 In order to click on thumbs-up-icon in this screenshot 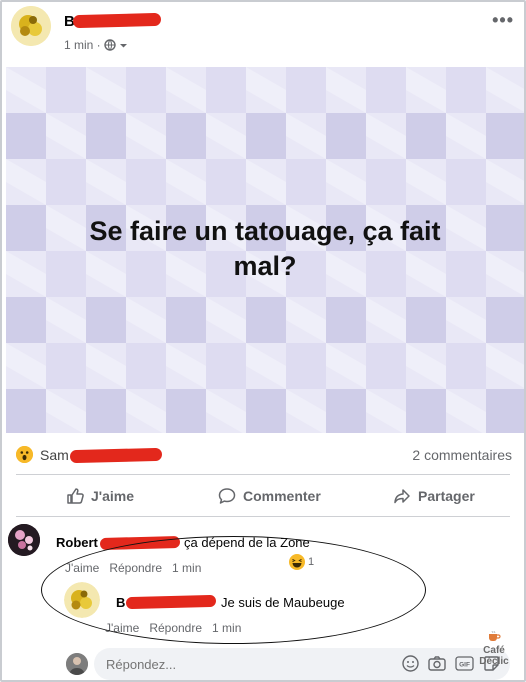, I will do `click(75, 496)`.